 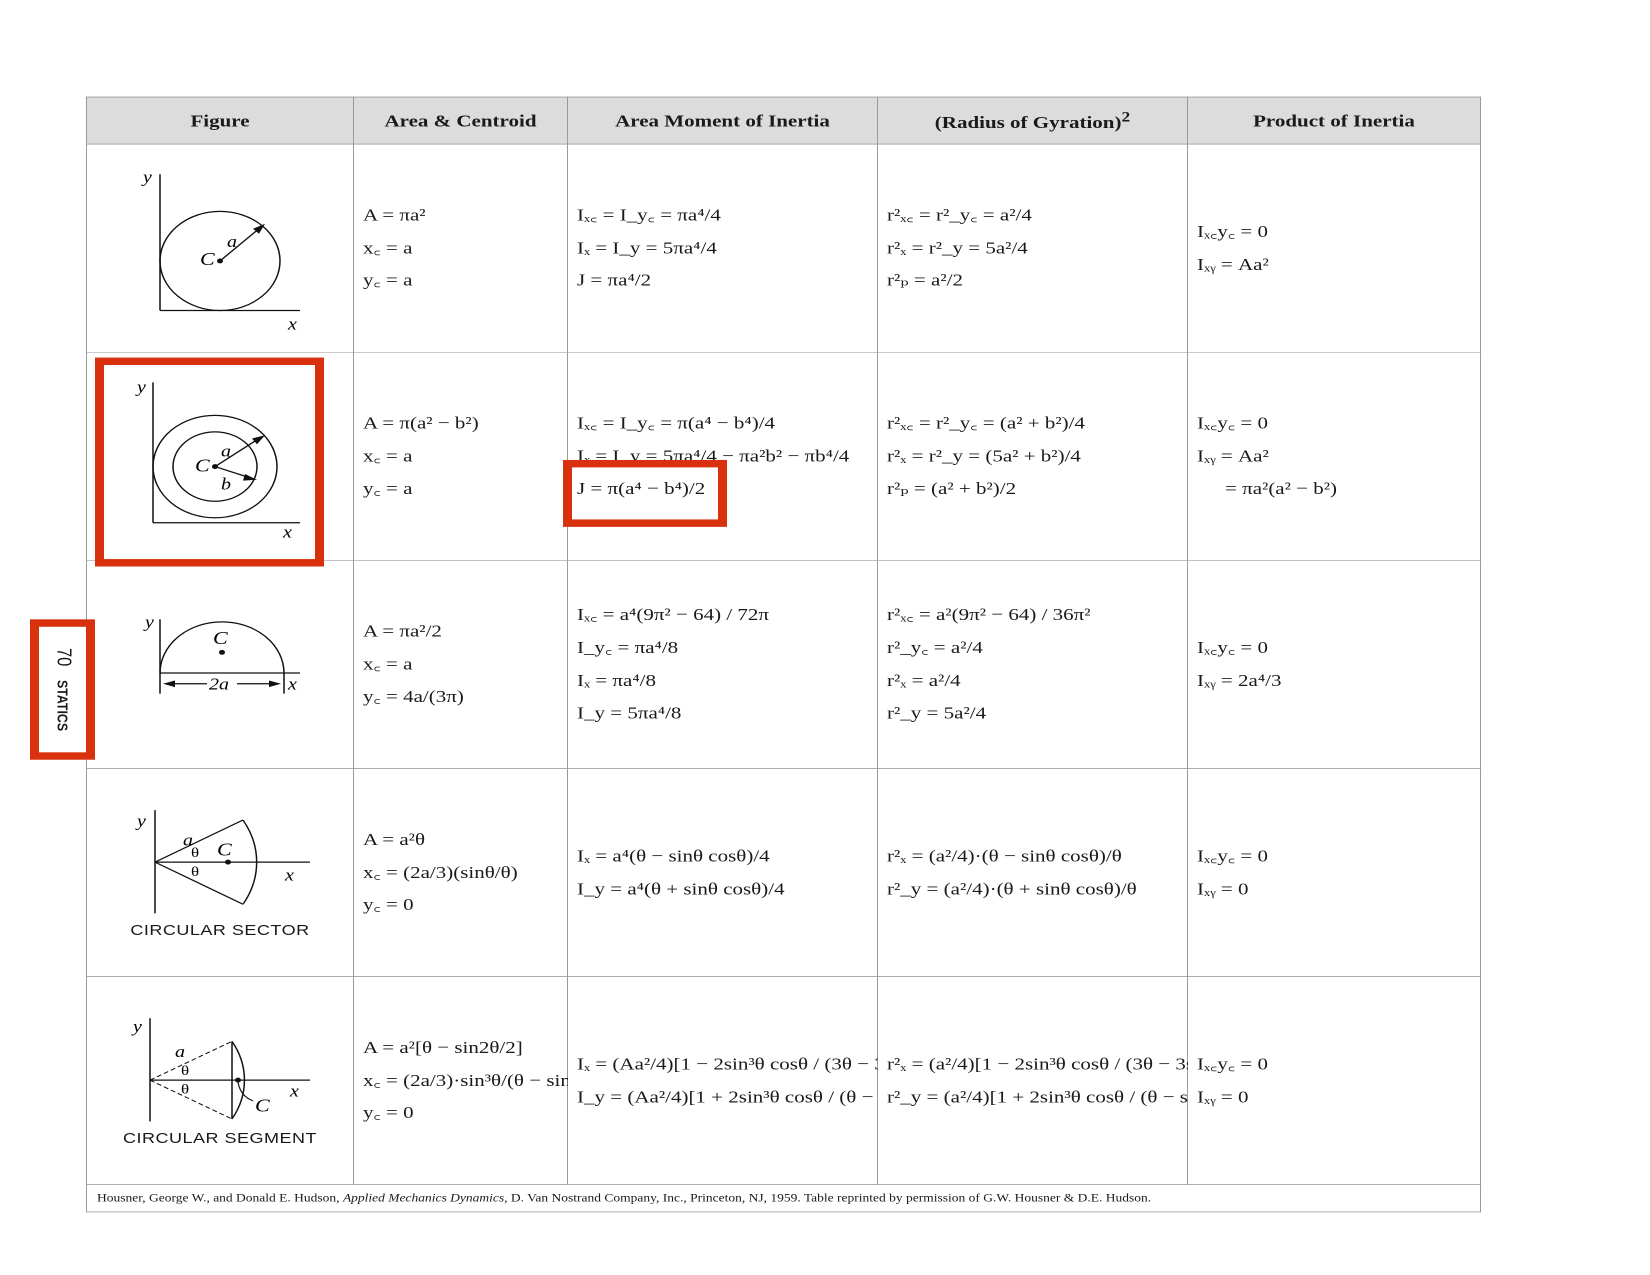 I want to click on header-superscript: 2, so click(x=1126, y=116).